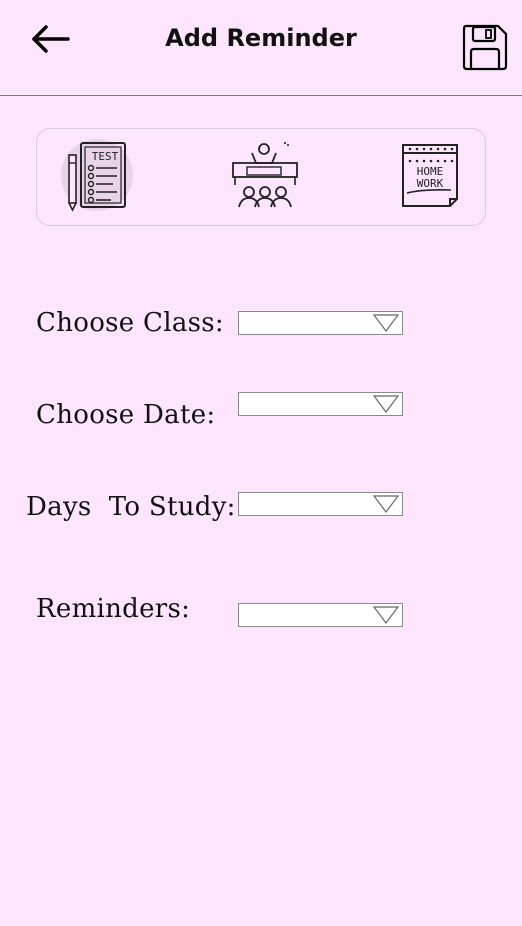 The height and width of the screenshot is (926, 522). What do you see at coordinates (320, 323) in the screenshot?
I see `choose-class-dropdown` at bounding box center [320, 323].